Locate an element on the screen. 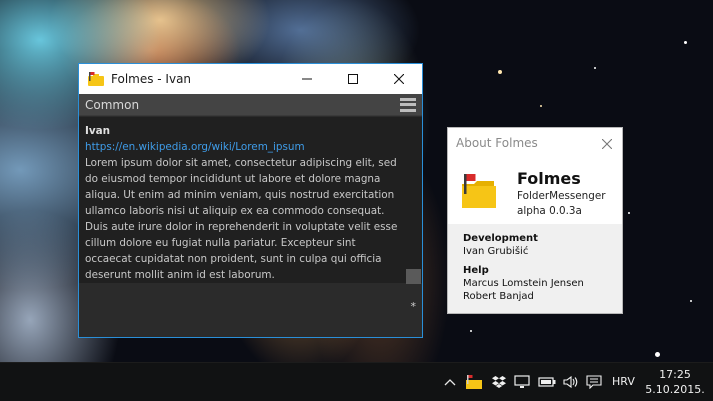 The height and width of the screenshot is (401, 713). about-app-subtitle: FolderMessenger is located at coordinates (561, 196).